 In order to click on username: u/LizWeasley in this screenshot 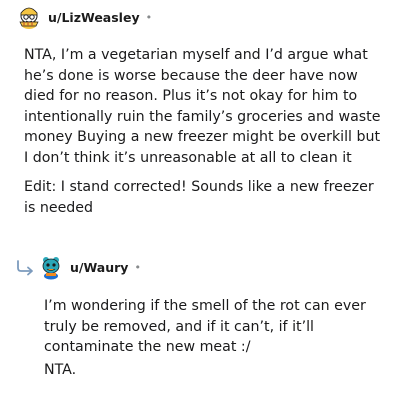, I will do `click(94, 17)`.